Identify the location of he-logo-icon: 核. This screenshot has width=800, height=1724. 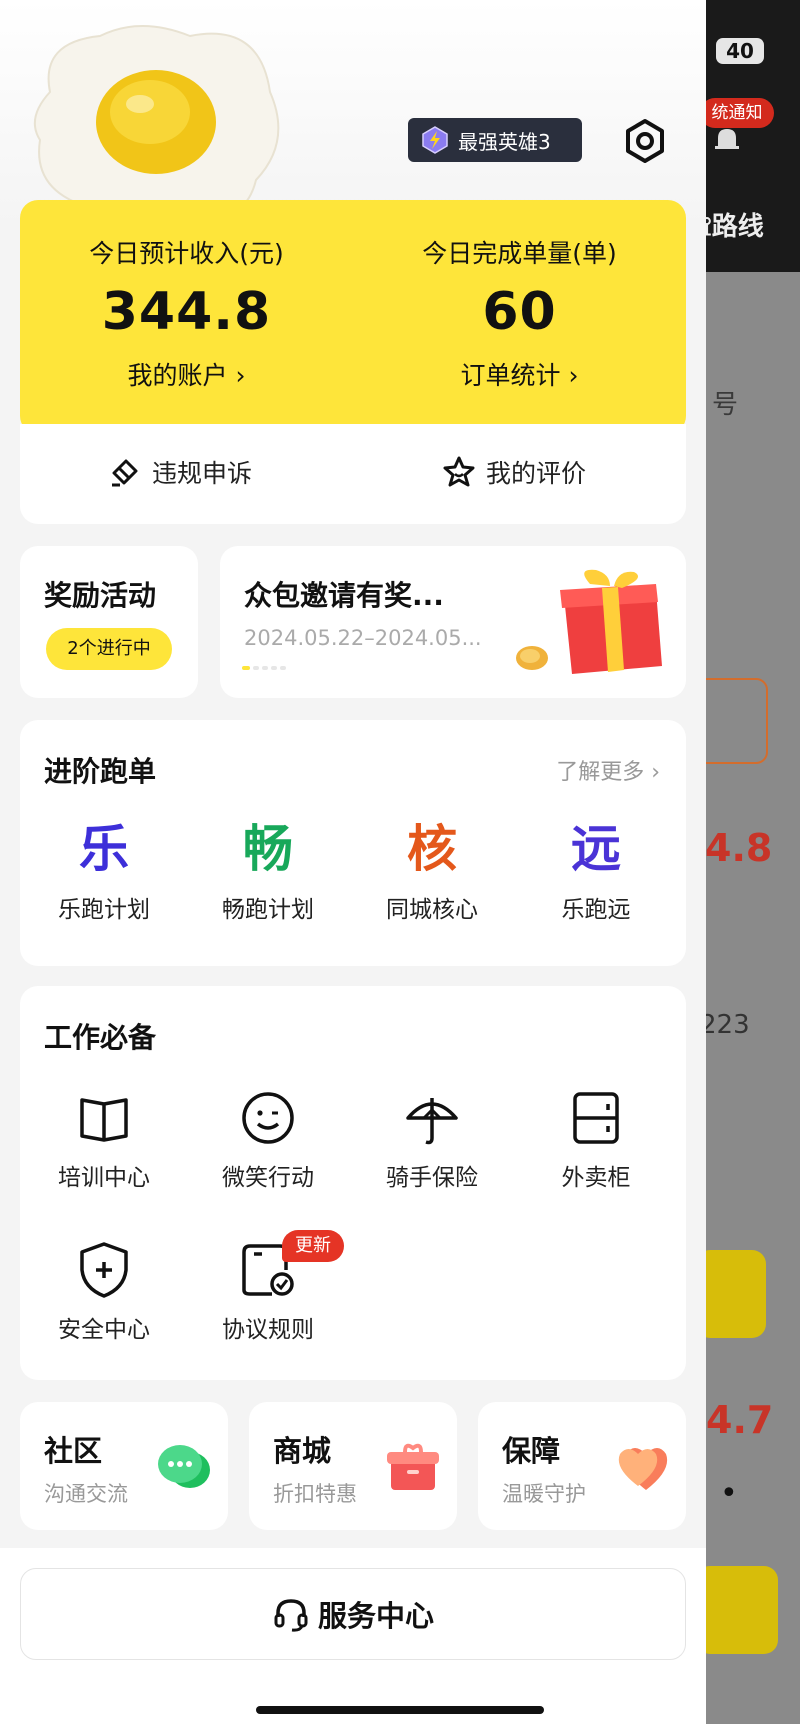
(432, 849).